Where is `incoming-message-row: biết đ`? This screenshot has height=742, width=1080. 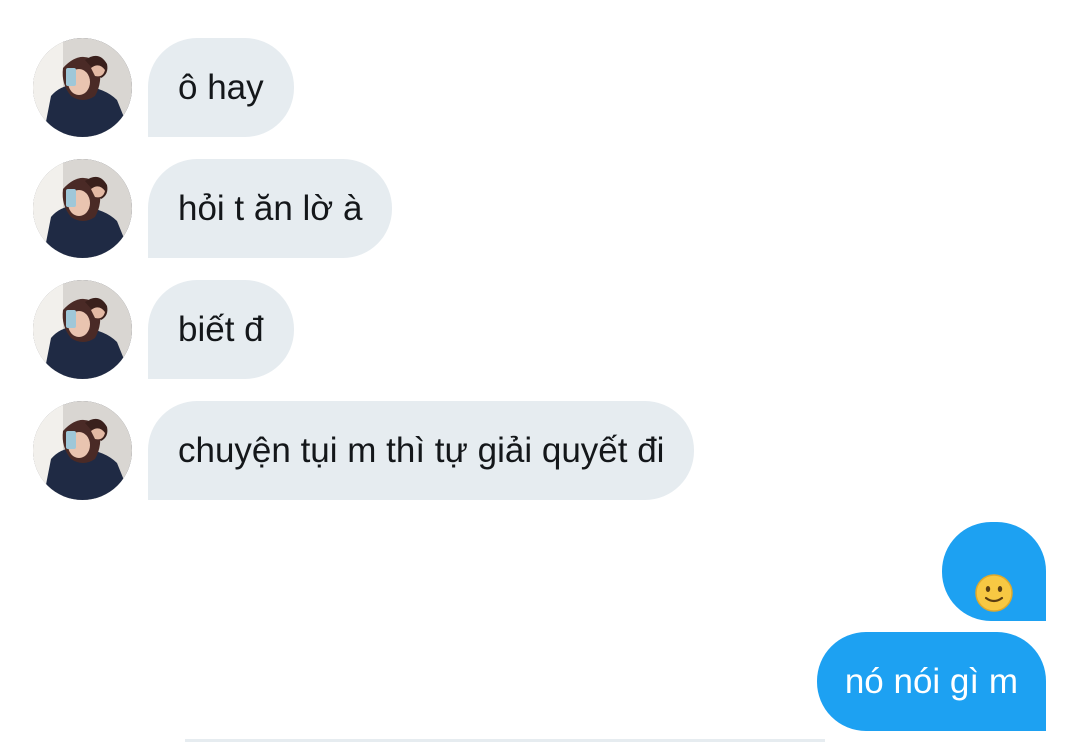
incoming-message-row: biết đ is located at coordinates (540, 329).